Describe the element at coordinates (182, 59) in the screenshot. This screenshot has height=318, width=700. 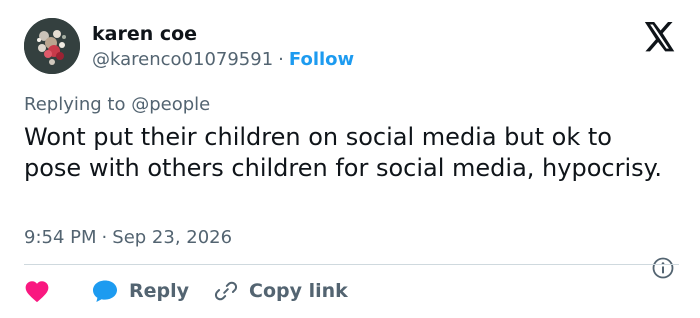
I see `author-handle: @karenco01079591` at that location.